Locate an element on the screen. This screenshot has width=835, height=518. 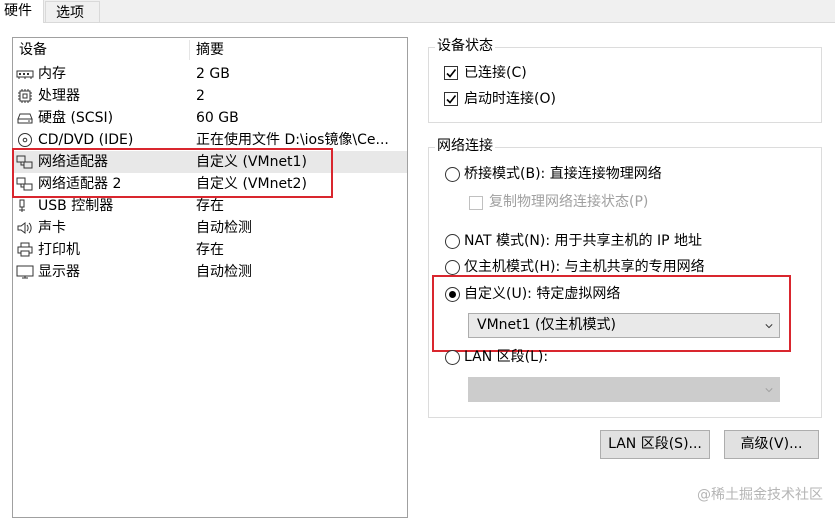
connected-checkbox is located at coordinates (451, 73).